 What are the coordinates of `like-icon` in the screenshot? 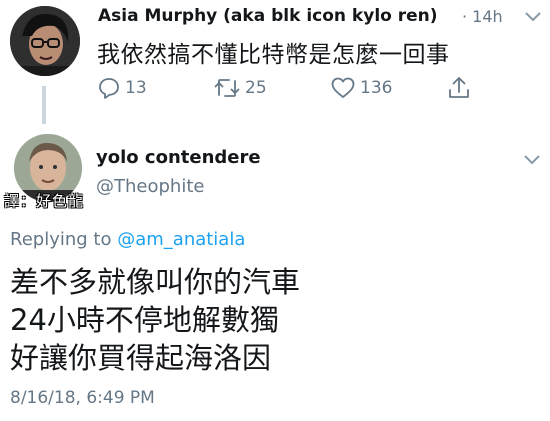 It's located at (343, 87).